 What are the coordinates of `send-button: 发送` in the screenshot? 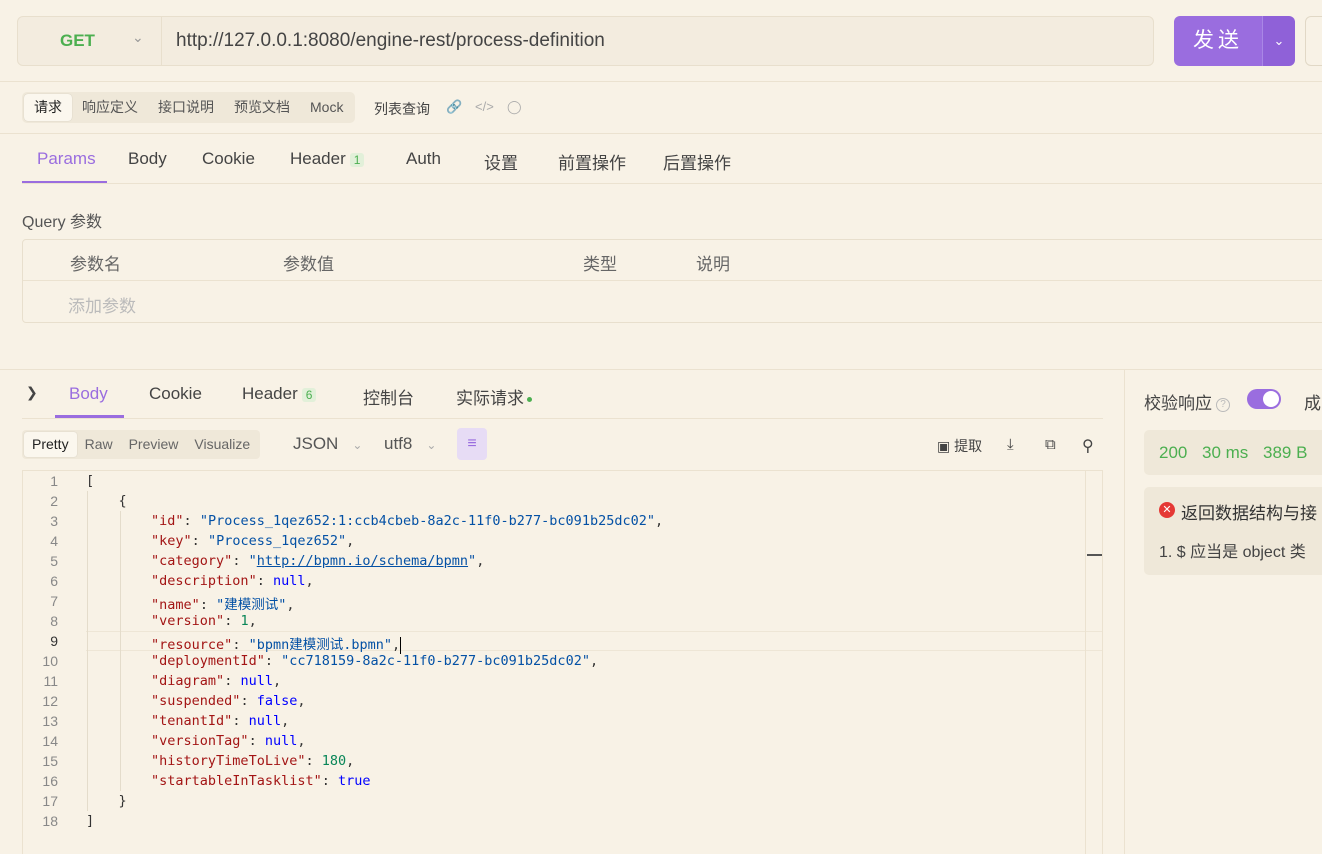 It's located at (1218, 41).